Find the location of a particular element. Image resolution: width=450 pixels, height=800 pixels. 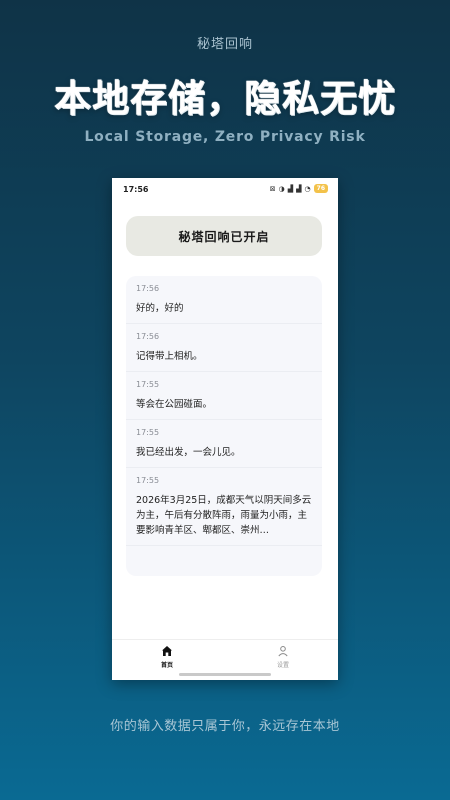

tab-home-label: 首页 is located at coordinates (166, 665).